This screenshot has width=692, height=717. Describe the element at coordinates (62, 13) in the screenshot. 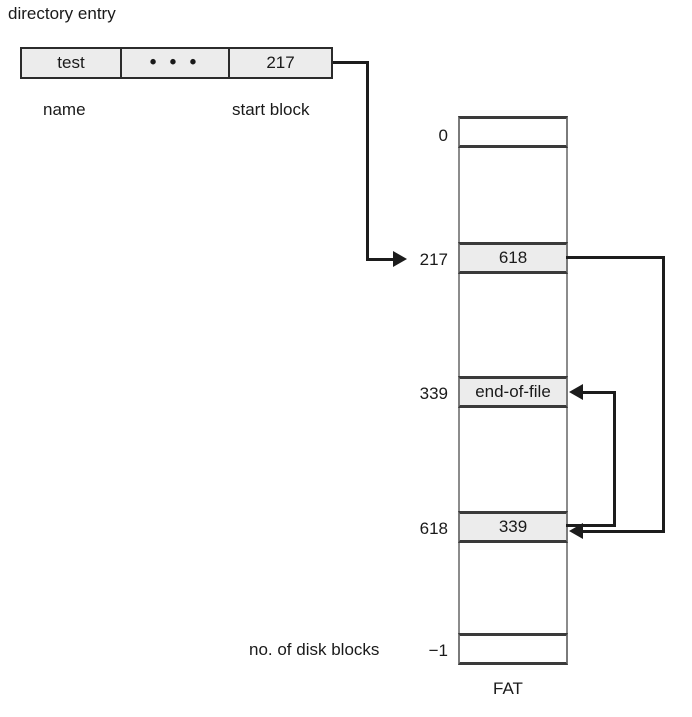

I see `diagram-title: directory entry` at that location.